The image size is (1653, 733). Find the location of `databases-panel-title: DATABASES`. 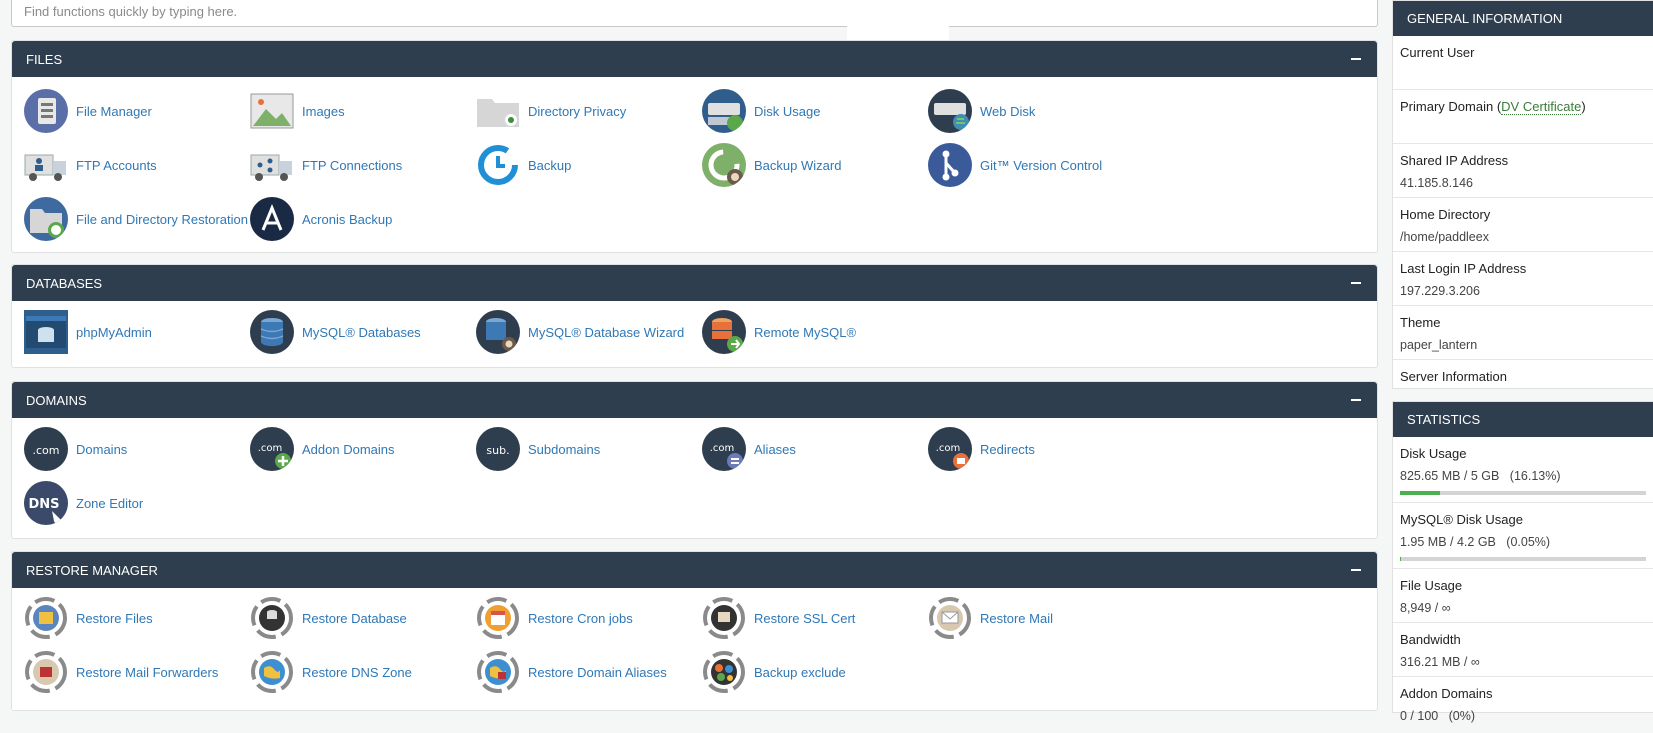

databases-panel-title: DATABASES is located at coordinates (64, 283).